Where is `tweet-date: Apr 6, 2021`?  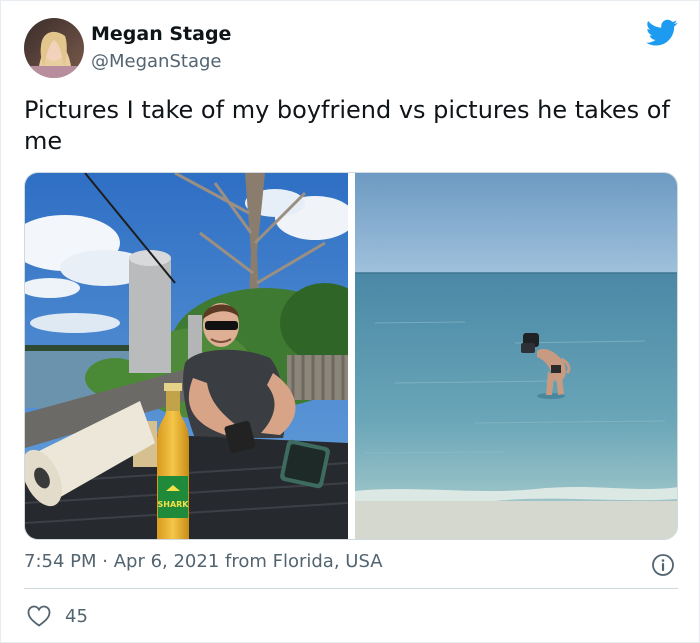
tweet-date: Apr 6, 2021 is located at coordinates (167, 561).